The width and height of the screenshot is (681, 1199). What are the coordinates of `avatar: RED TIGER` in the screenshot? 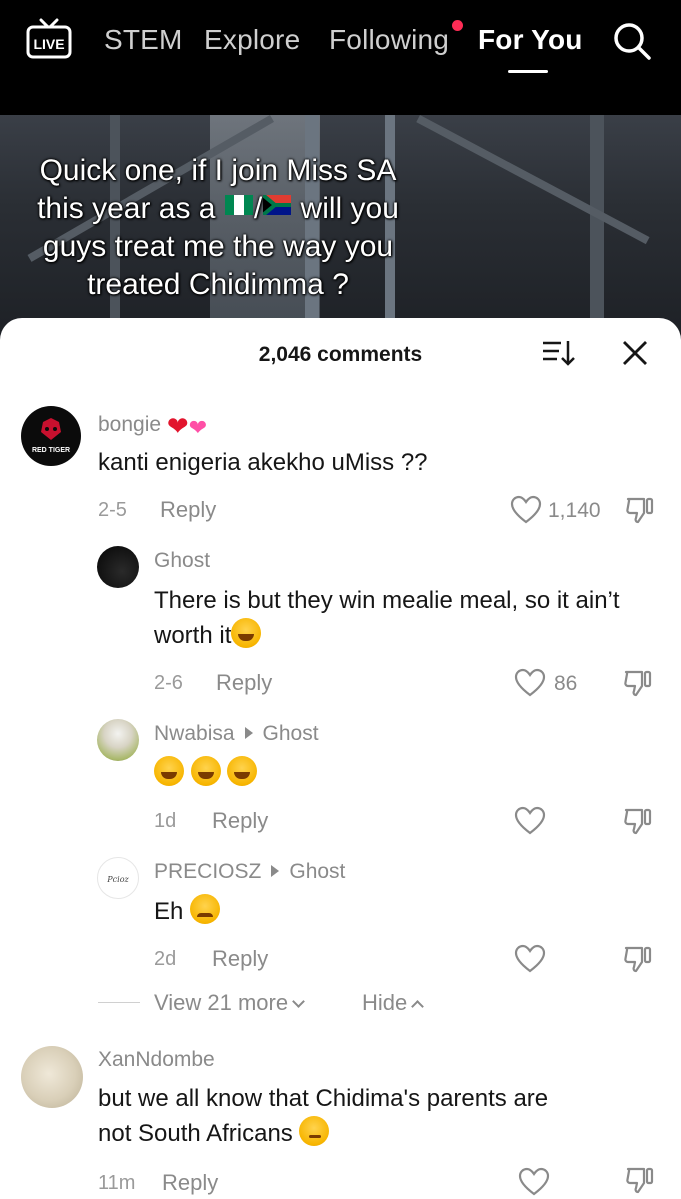 It's located at (51, 436).